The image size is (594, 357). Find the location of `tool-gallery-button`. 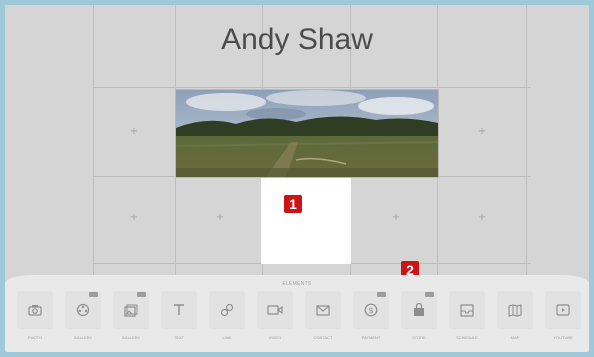

tool-gallery-button is located at coordinates (83, 310).